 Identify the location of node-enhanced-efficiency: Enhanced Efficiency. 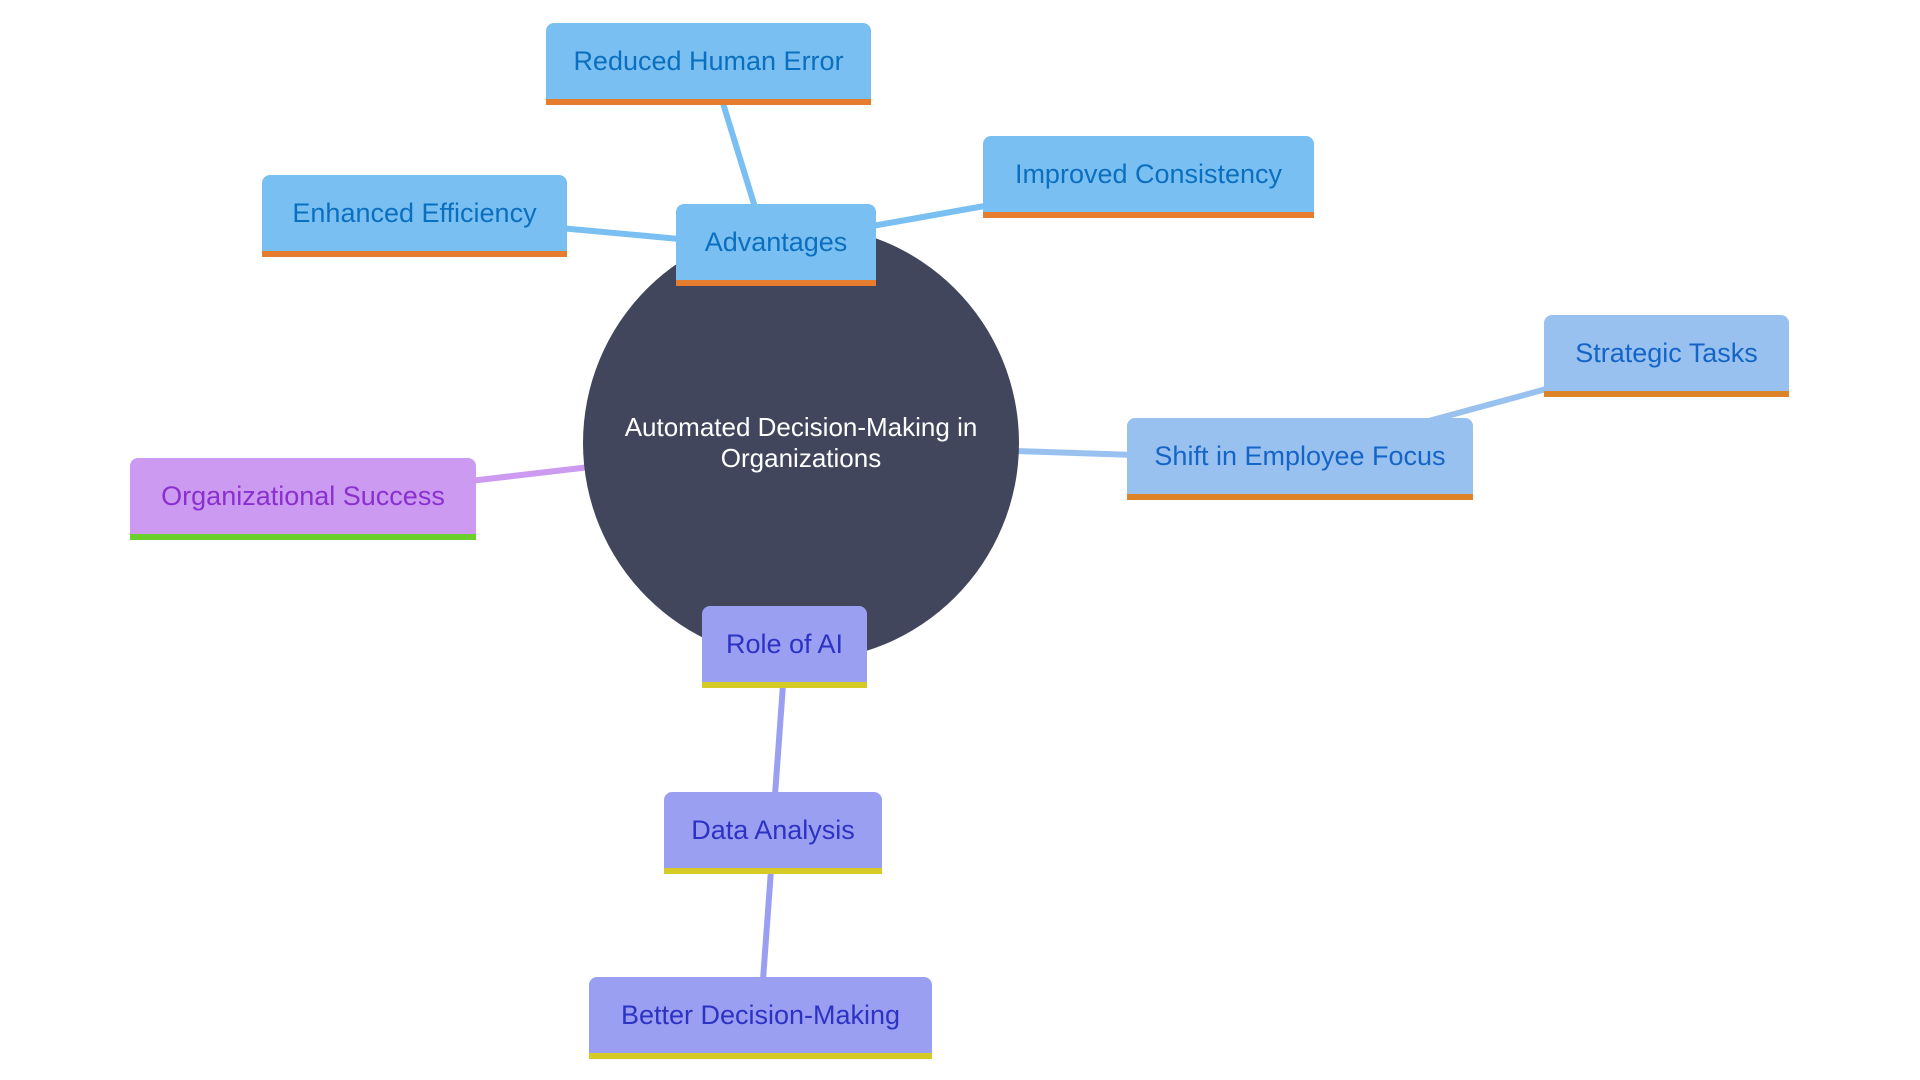
(414, 216).